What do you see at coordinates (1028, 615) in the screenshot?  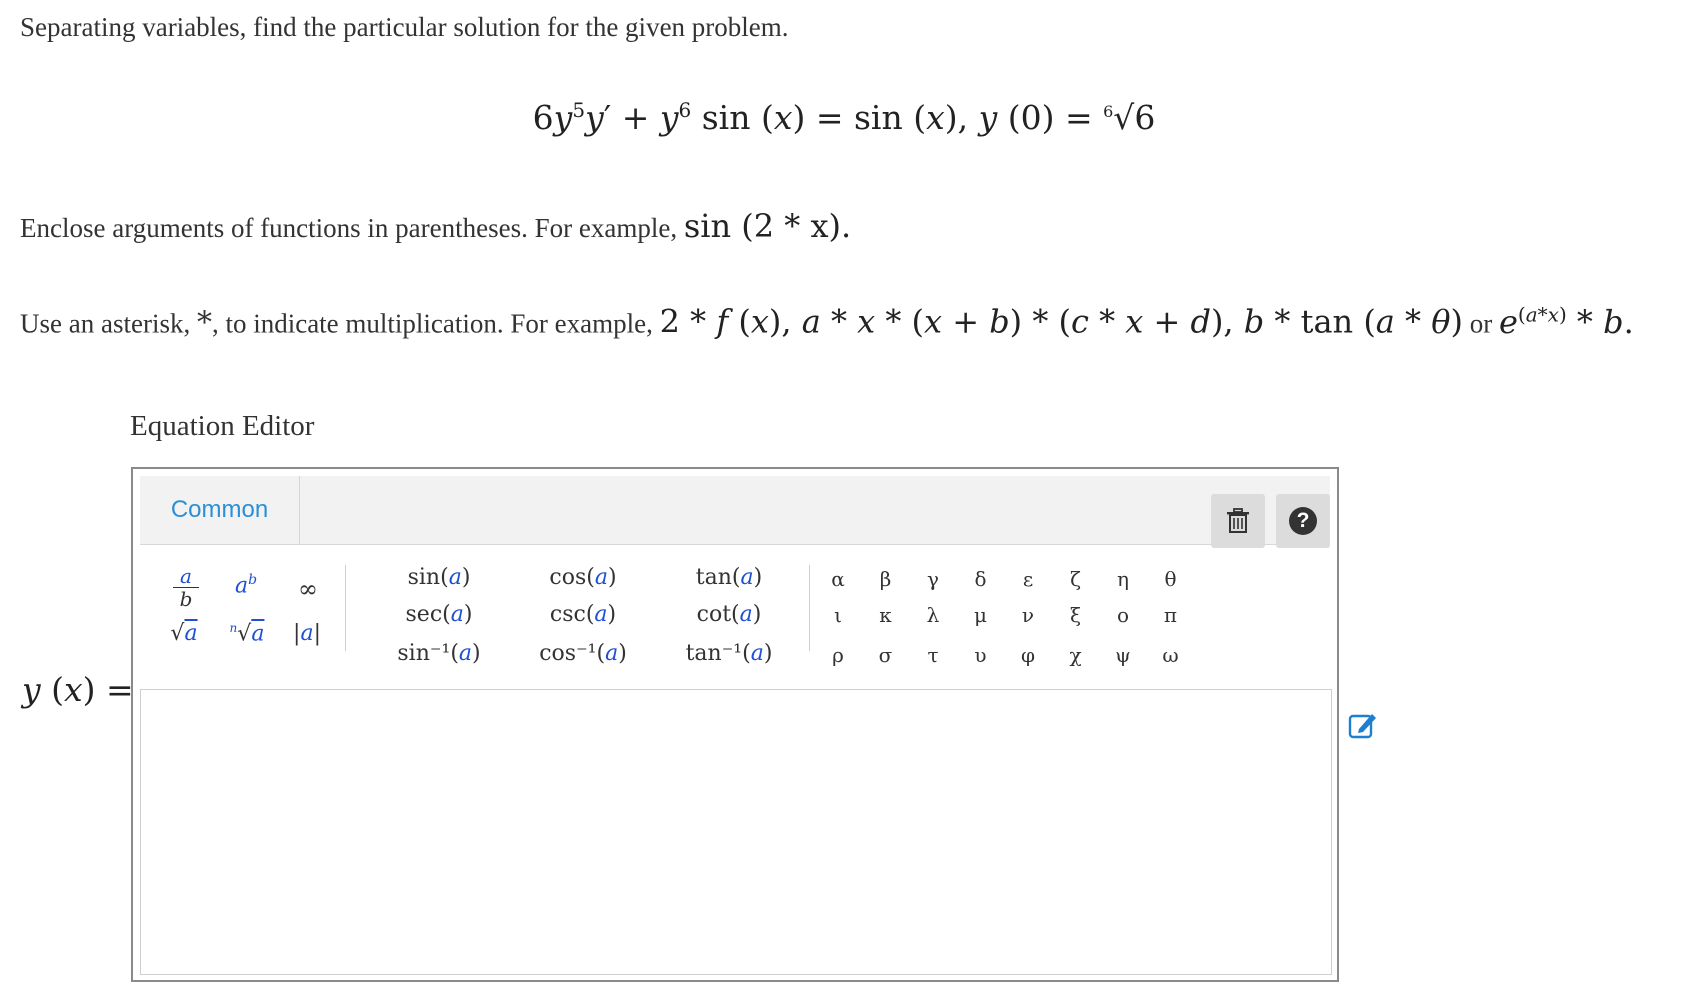 I see `greek-letter-button: ν` at bounding box center [1028, 615].